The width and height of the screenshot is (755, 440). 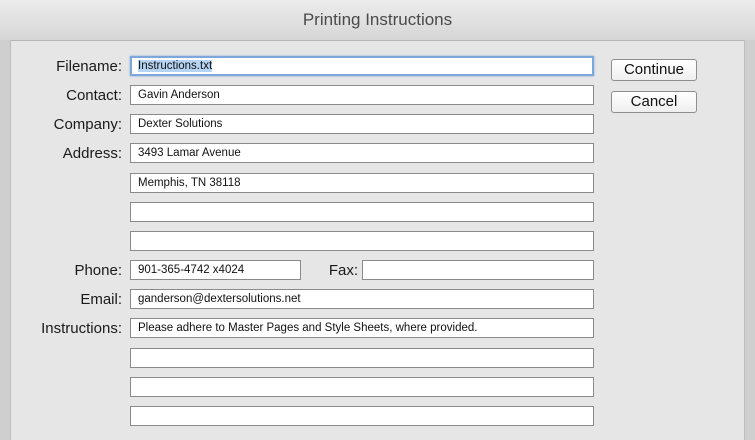 What do you see at coordinates (377, 20) in the screenshot?
I see `window-title: Printing Instructions` at bounding box center [377, 20].